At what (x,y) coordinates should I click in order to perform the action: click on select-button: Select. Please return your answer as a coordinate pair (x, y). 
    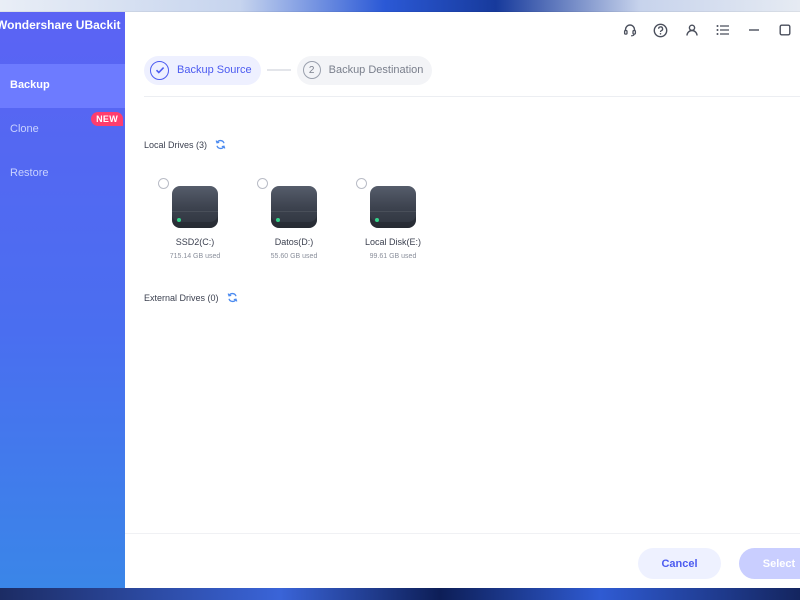
    Looking at the image, I should click on (769, 563).